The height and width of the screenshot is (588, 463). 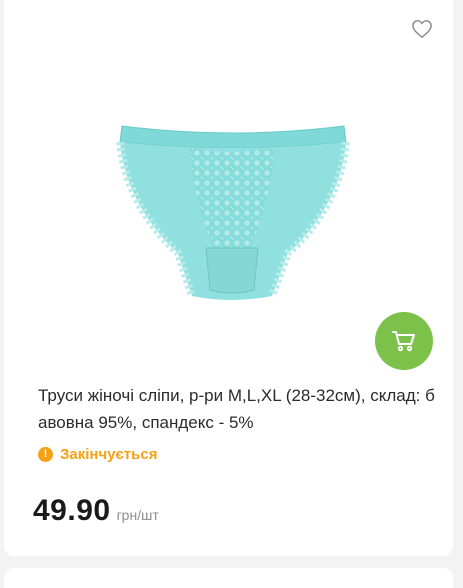 I want to click on next-product-card, so click(x=228, y=578).